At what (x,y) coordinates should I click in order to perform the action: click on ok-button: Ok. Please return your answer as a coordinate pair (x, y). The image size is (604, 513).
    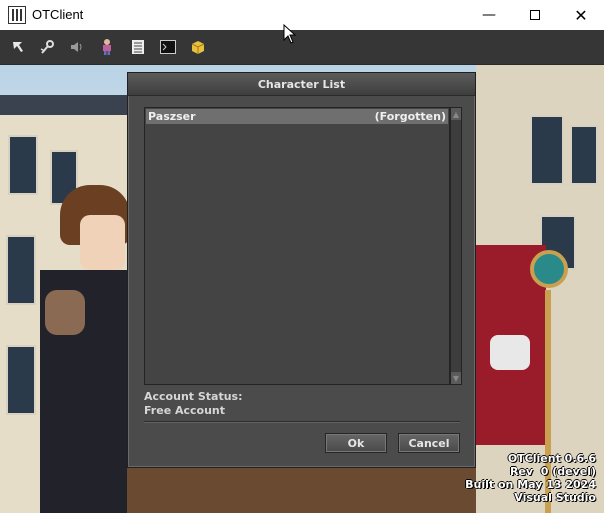
    Looking at the image, I should click on (356, 443).